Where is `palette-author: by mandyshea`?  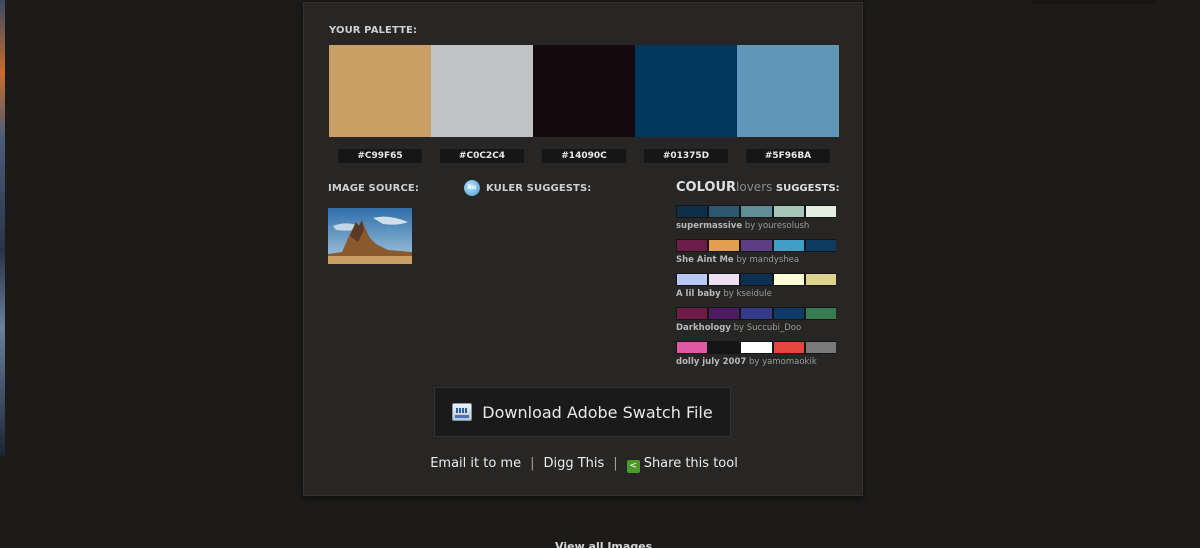 palette-author: by mandyshea is located at coordinates (767, 260).